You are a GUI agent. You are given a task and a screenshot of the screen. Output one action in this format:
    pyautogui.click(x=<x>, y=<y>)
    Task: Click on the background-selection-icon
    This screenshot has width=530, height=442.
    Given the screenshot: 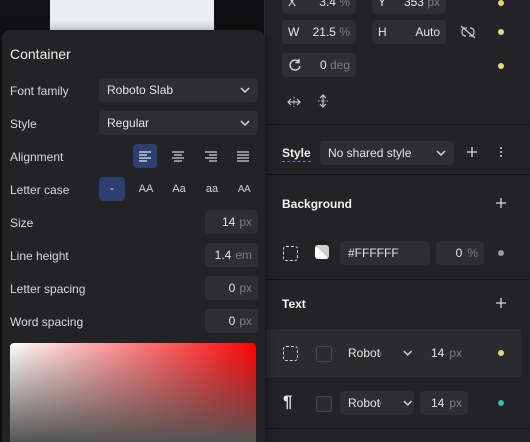 What is the action you would take?
    pyautogui.click(x=290, y=253)
    